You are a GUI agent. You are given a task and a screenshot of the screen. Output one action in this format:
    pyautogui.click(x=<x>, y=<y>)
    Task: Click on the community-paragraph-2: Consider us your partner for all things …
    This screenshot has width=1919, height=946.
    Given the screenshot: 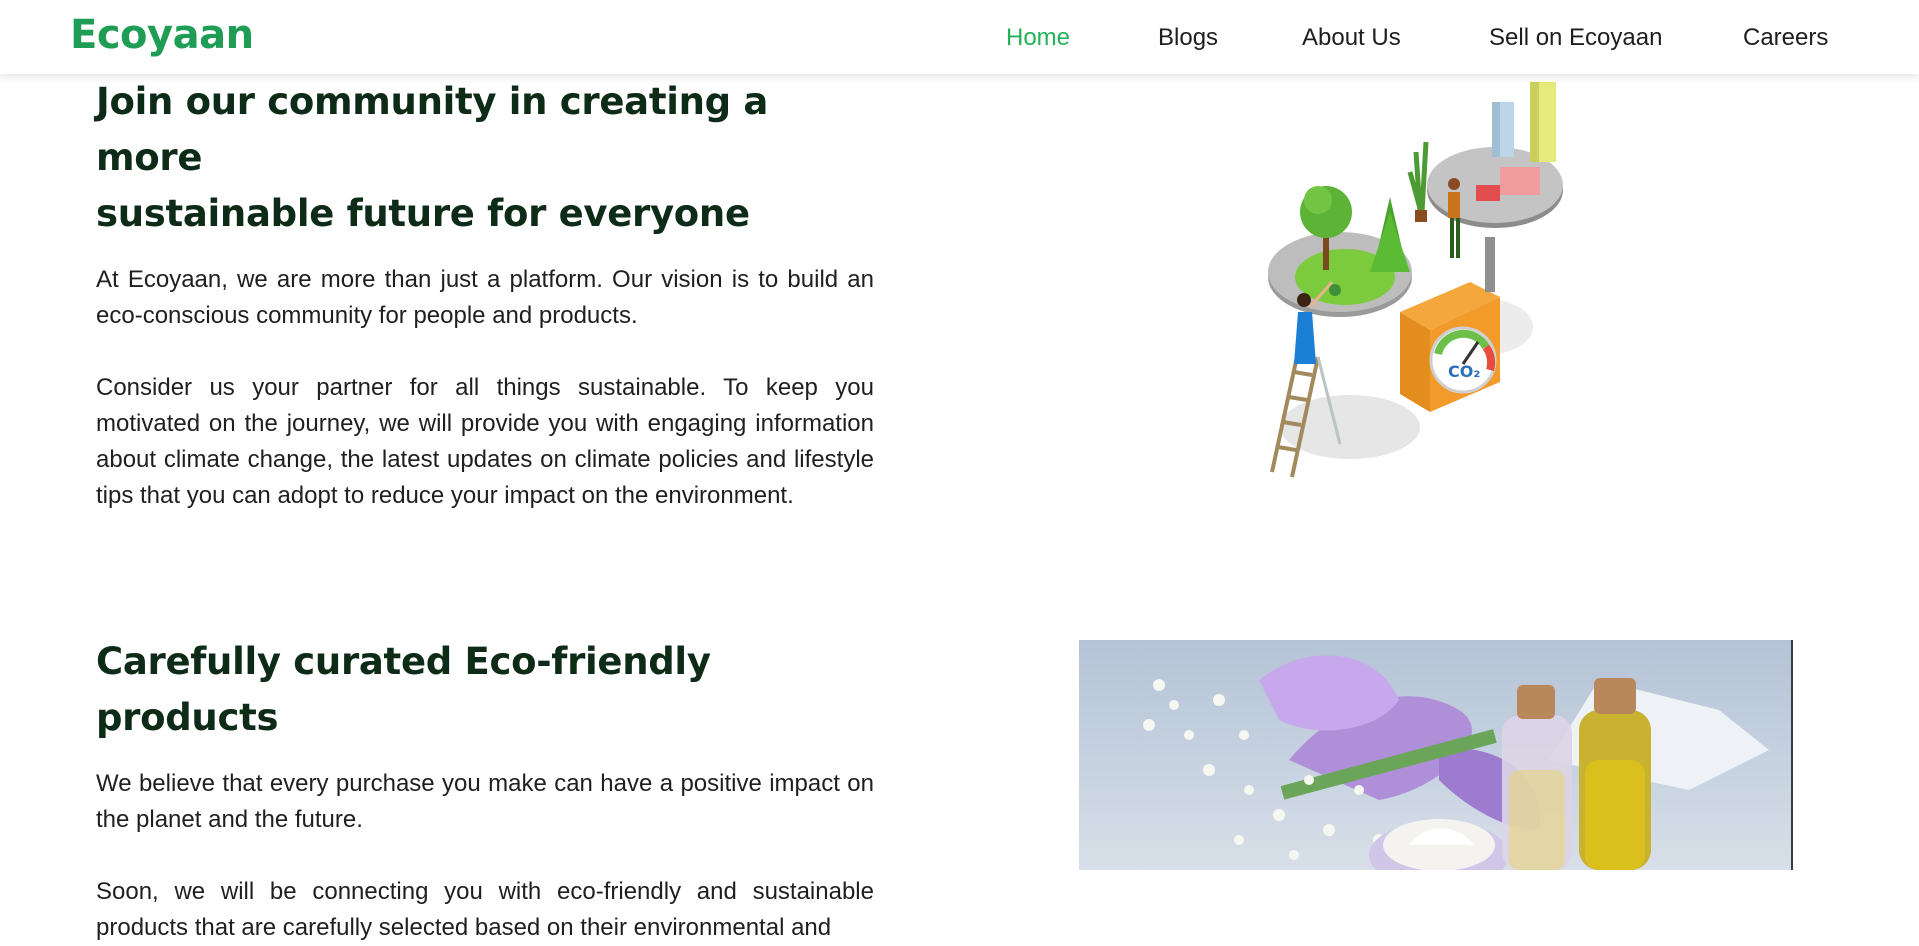 What is the action you would take?
    pyautogui.click(x=485, y=441)
    